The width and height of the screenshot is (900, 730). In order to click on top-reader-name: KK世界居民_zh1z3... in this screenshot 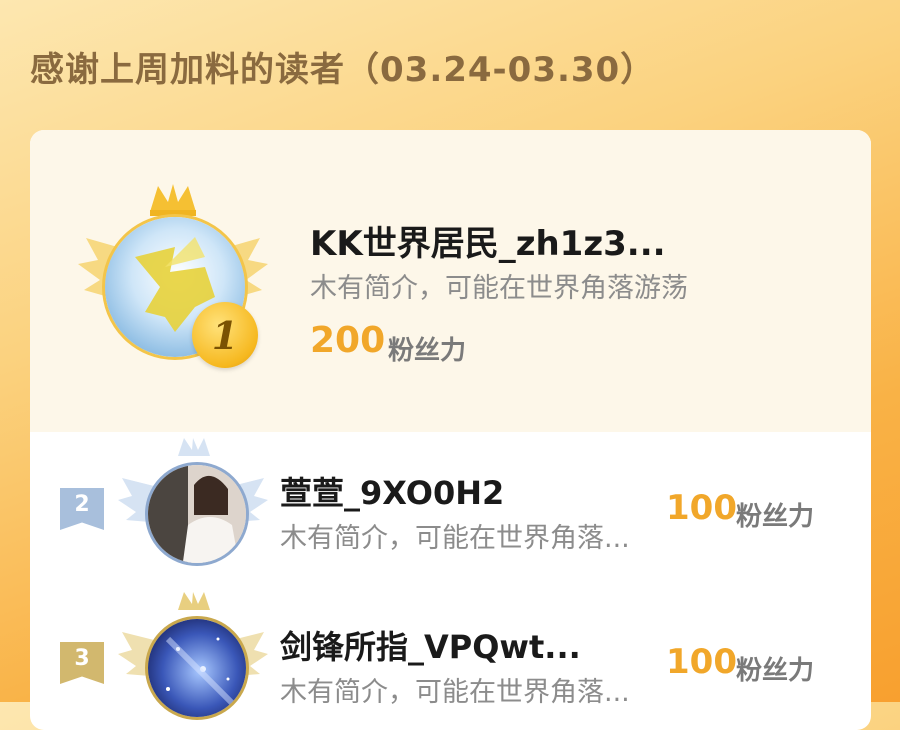, I will do `click(488, 240)`.